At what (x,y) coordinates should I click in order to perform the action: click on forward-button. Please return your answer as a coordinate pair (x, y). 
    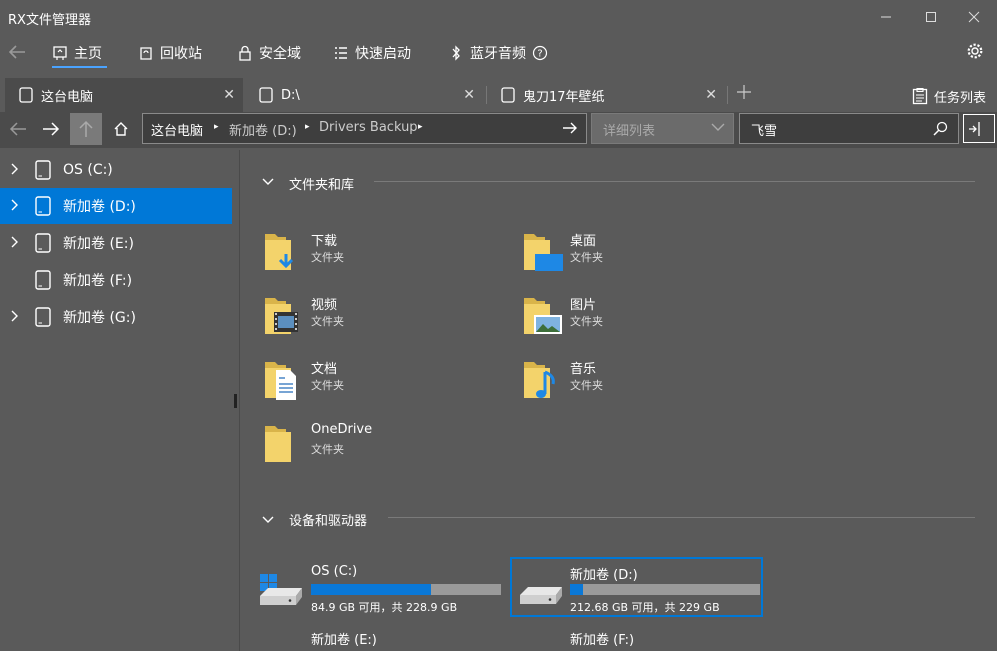
    Looking at the image, I should click on (51, 129).